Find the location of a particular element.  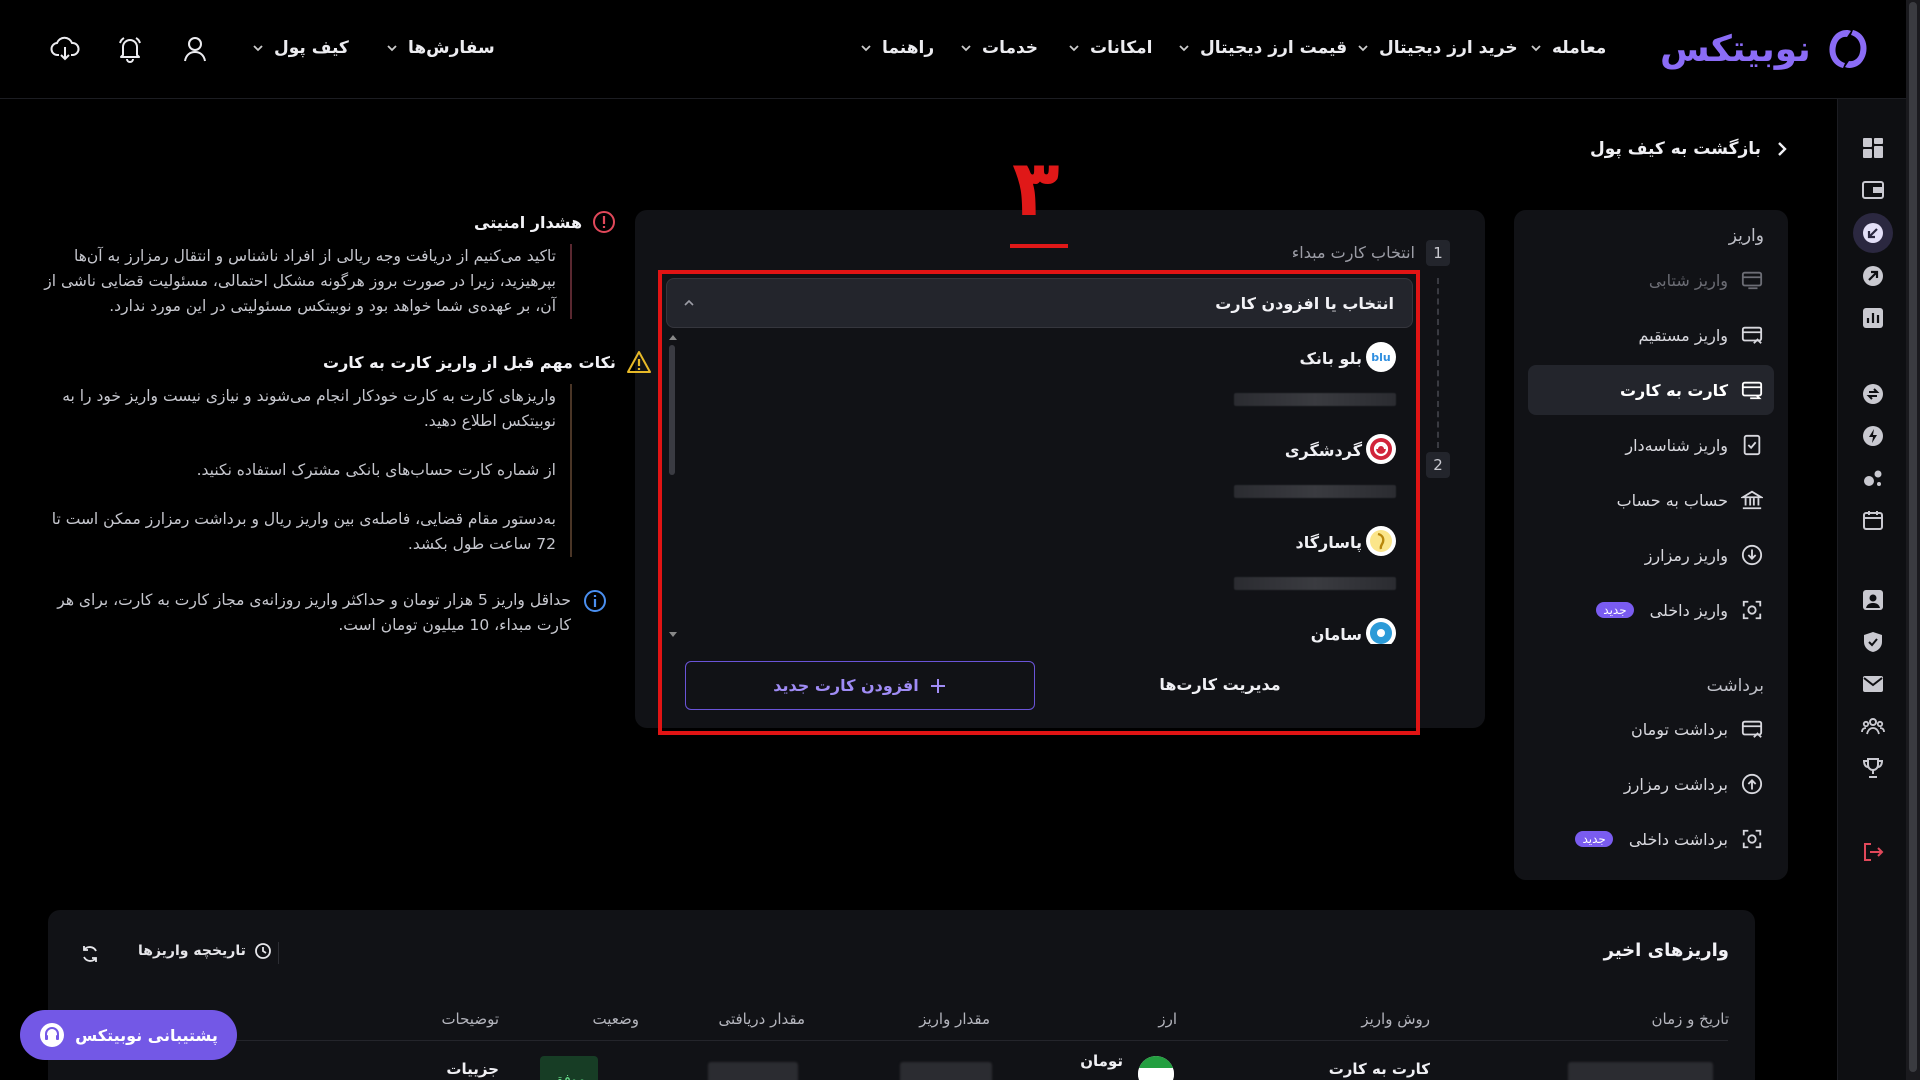

sidebar-item-crypto-deposit: واریز رمزارز is located at coordinates (1651, 555).